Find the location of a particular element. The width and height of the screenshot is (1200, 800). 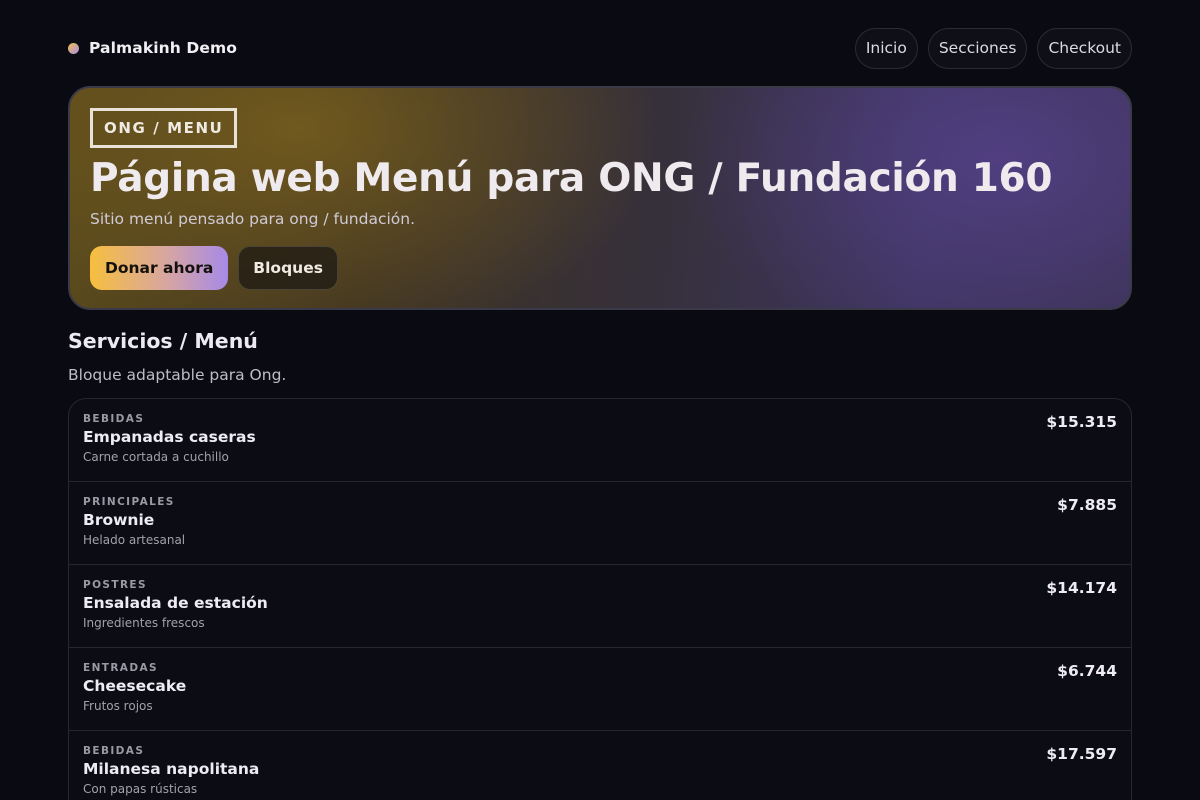

nav-link-secciones: Secciones is located at coordinates (977, 48).